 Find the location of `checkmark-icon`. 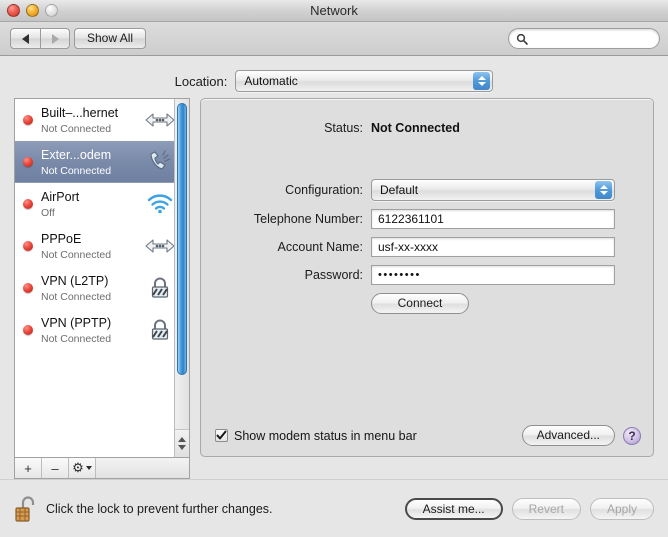

checkmark-icon is located at coordinates (221, 435).